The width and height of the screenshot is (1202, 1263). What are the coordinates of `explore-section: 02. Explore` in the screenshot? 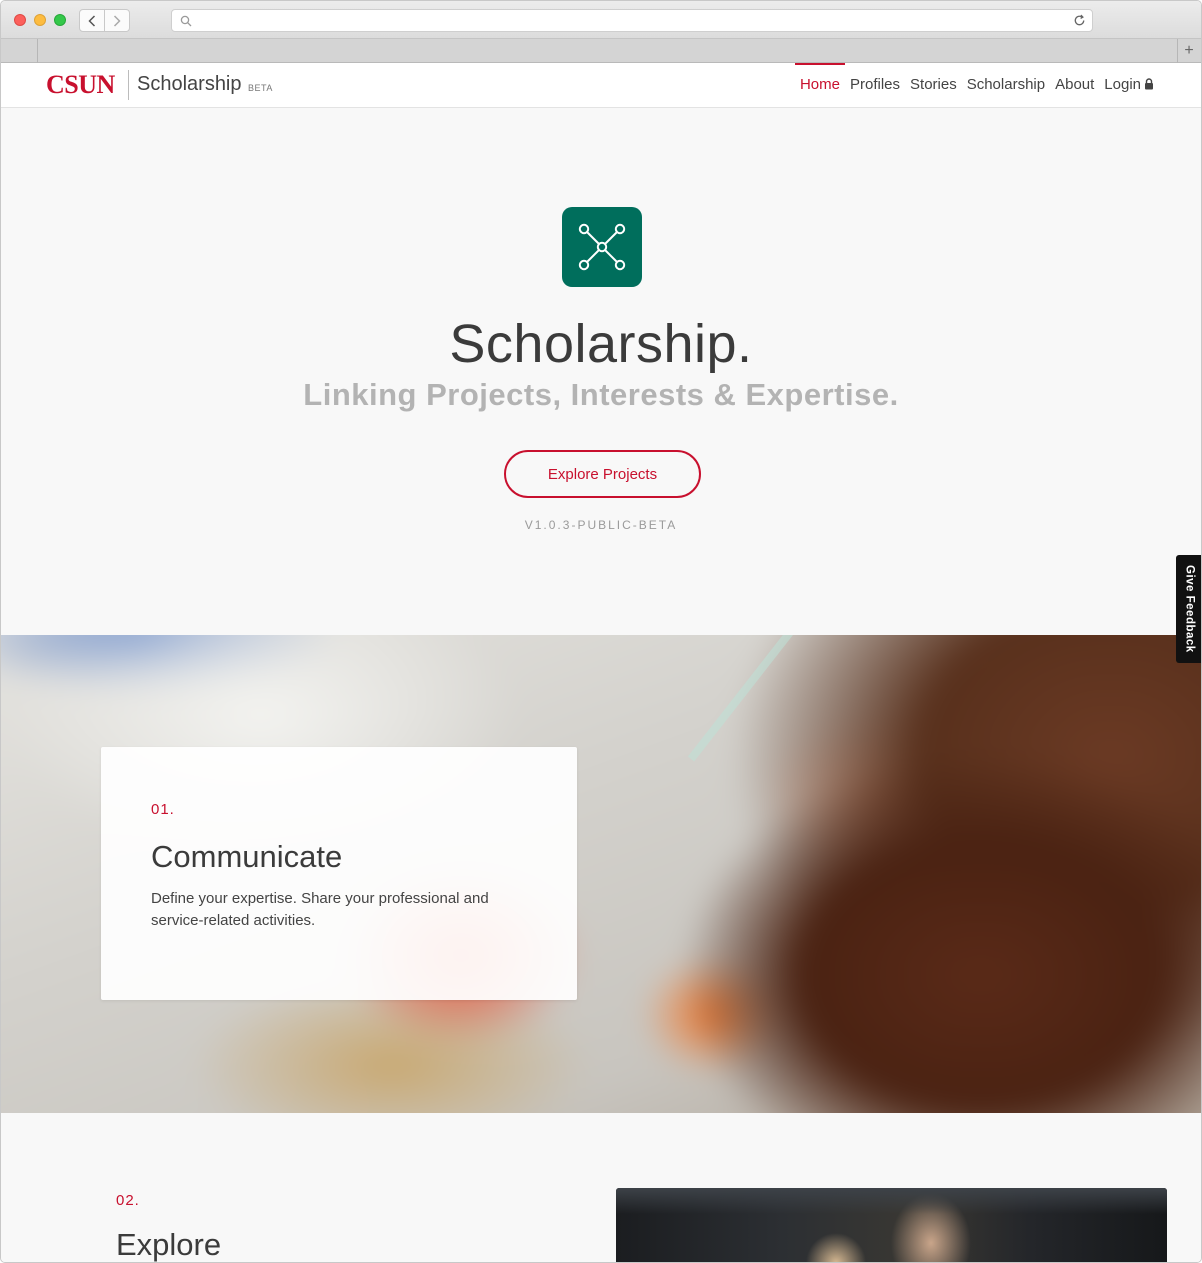 It's located at (601, 1187).